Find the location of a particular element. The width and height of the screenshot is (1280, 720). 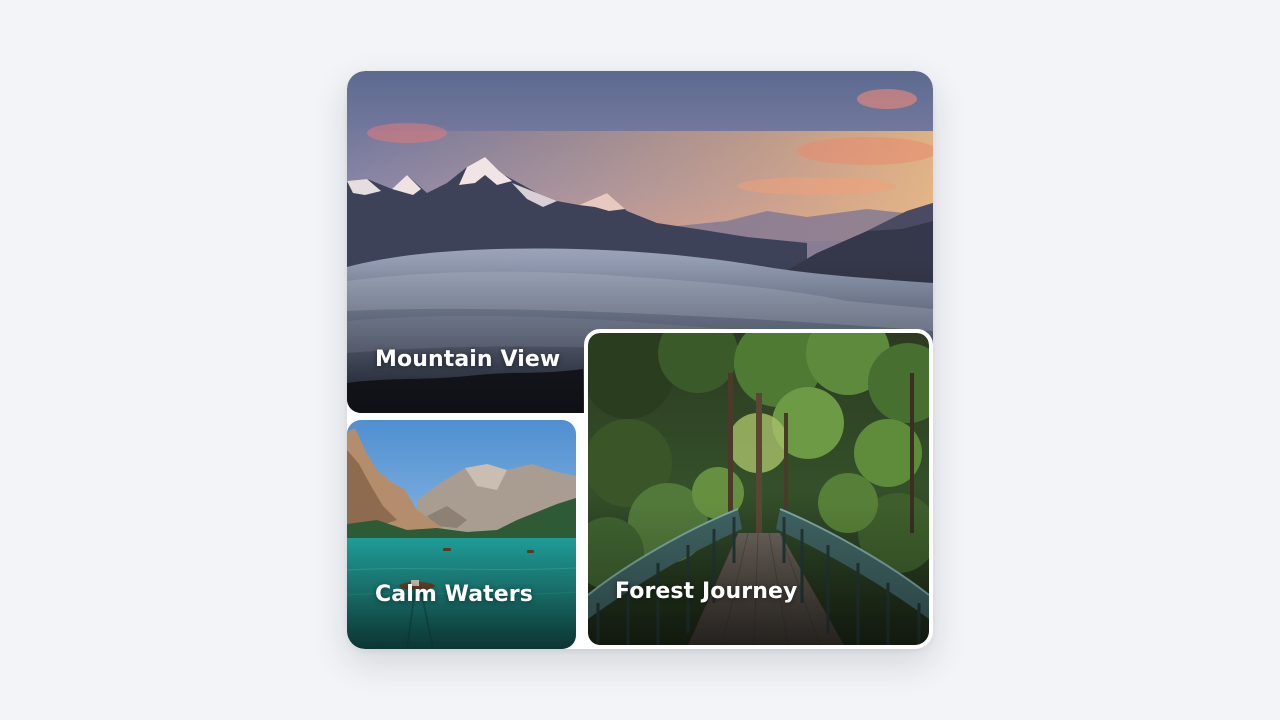

card-title: Forest Journey is located at coordinates (706, 591).